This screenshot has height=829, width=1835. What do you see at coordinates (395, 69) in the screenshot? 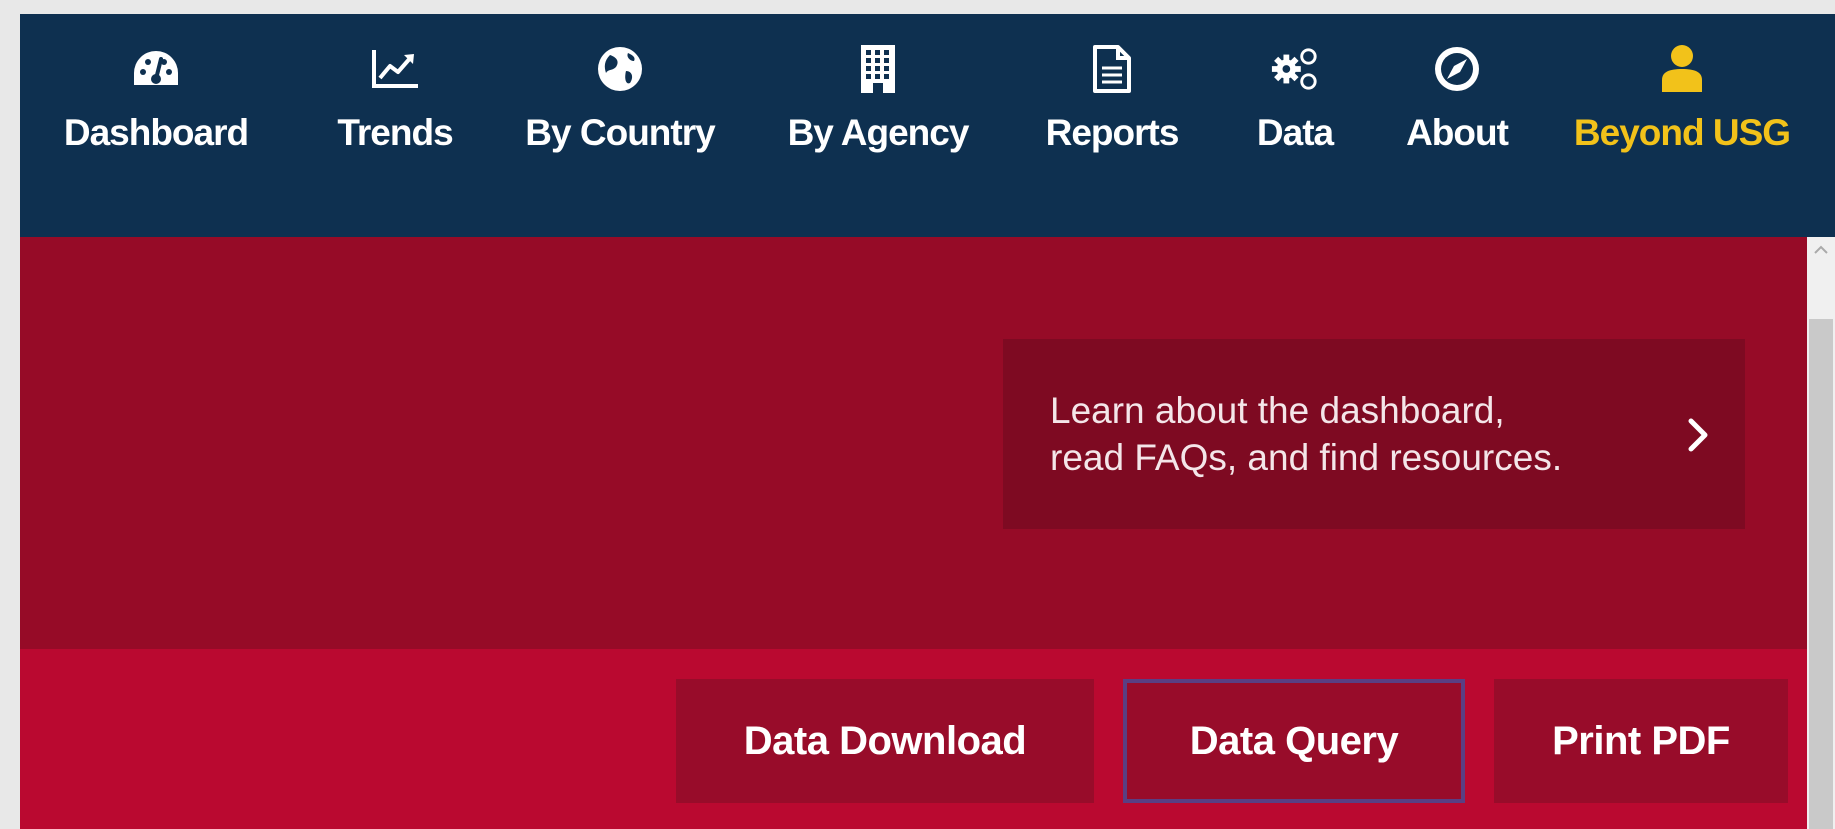
I see `trend-line-chart-icon` at bounding box center [395, 69].